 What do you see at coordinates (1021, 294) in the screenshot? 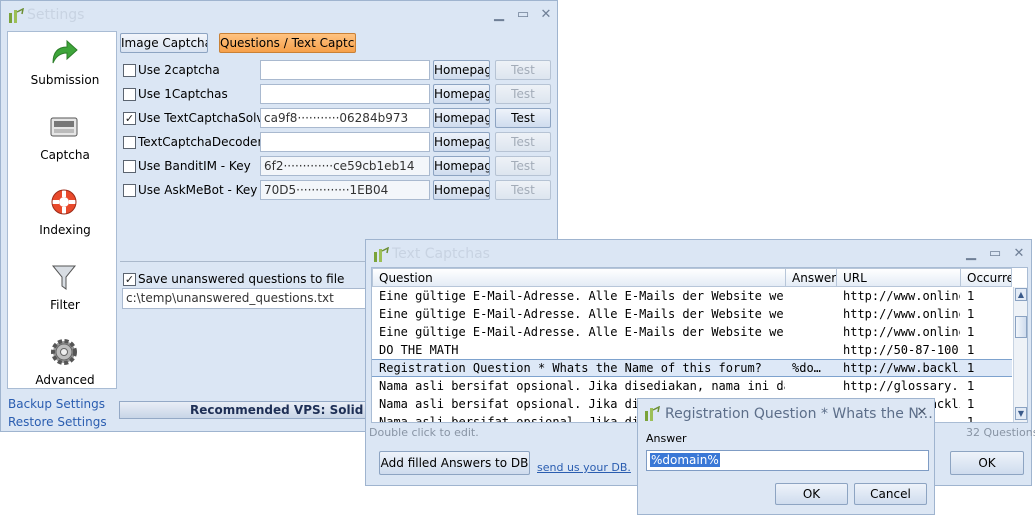
I see `scroll-up-icon: ▲` at bounding box center [1021, 294].